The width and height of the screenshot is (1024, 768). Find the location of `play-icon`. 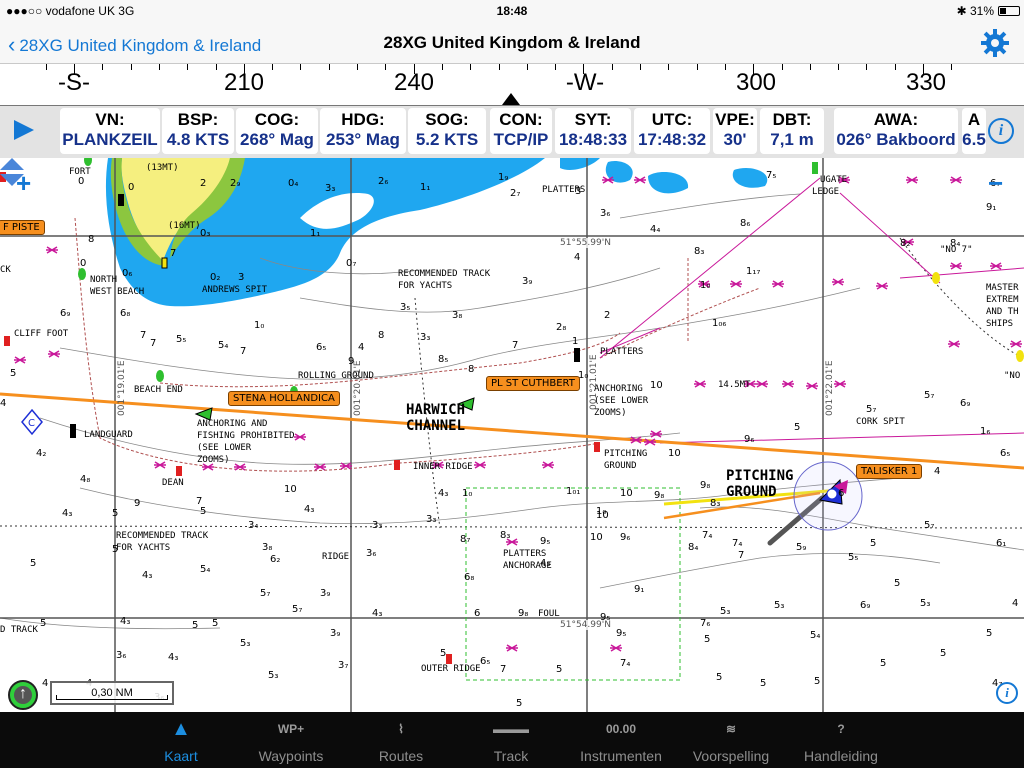

play-icon is located at coordinates (24, 130).